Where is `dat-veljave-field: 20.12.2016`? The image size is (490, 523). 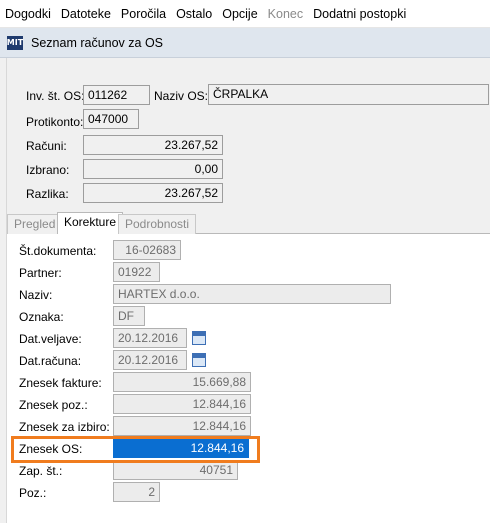 dat-veljave-field: 20.12.2016 is located at coordinates (150, 338).